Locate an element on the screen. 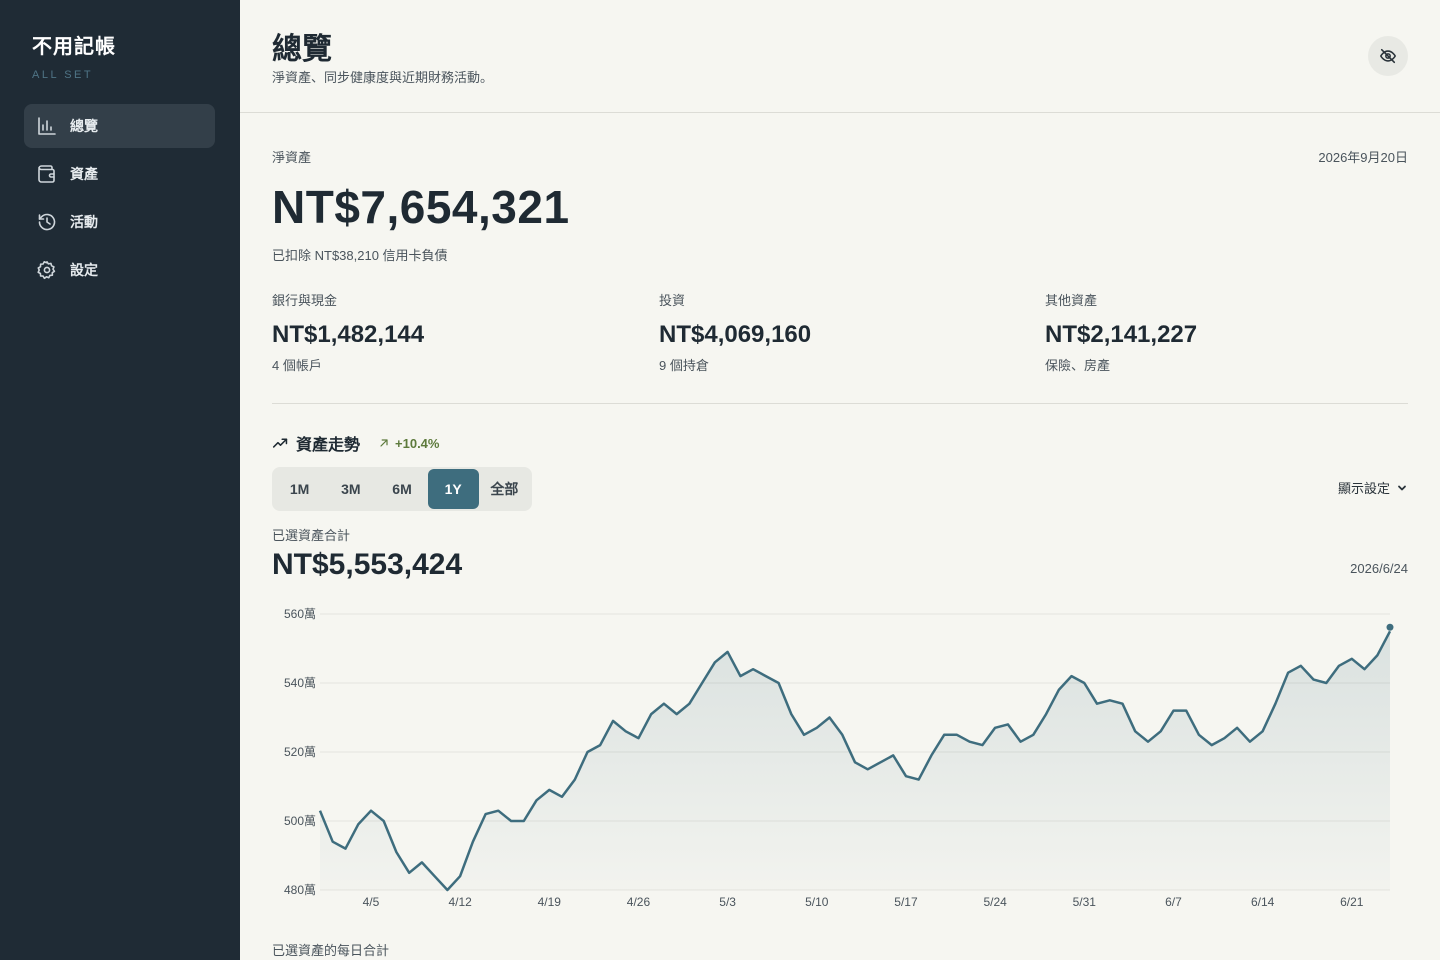 This screenshot has width=1440, height=960. history-icon is located at coordinates (47, 222).